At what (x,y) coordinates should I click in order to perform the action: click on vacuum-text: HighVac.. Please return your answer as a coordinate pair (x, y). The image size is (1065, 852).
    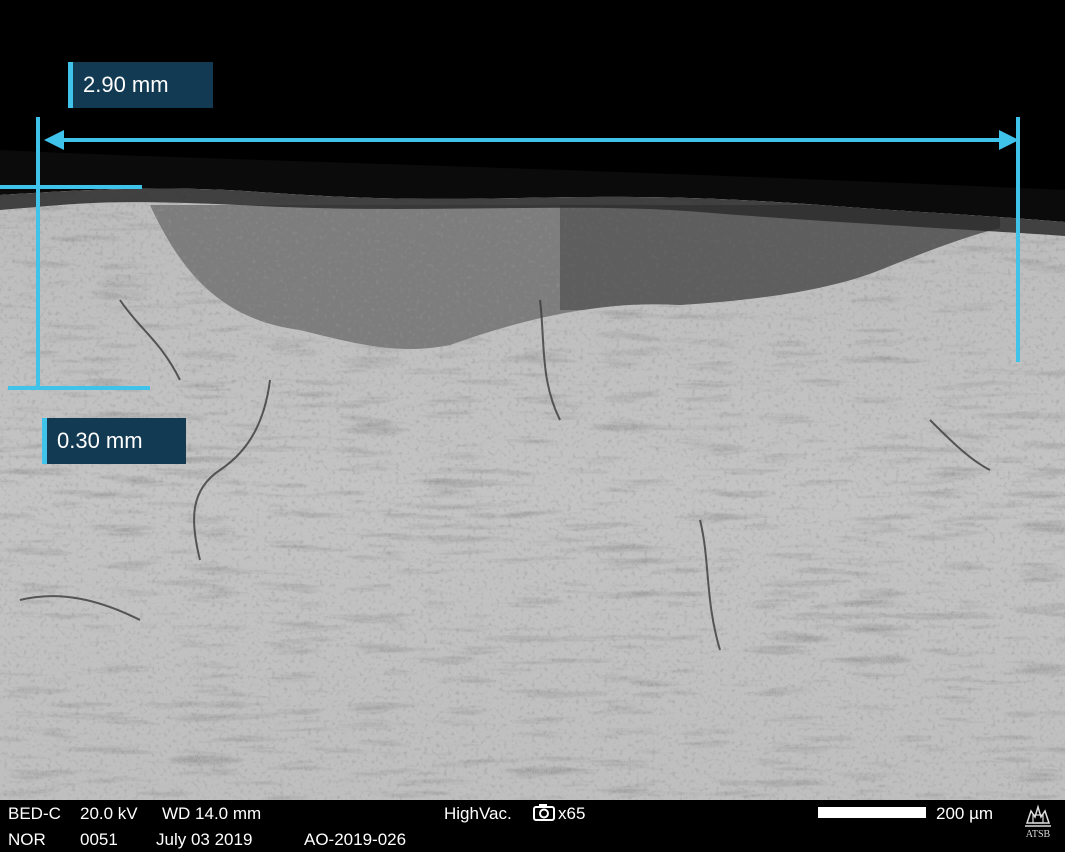
    Looking at the image, I should click on (478, 813).